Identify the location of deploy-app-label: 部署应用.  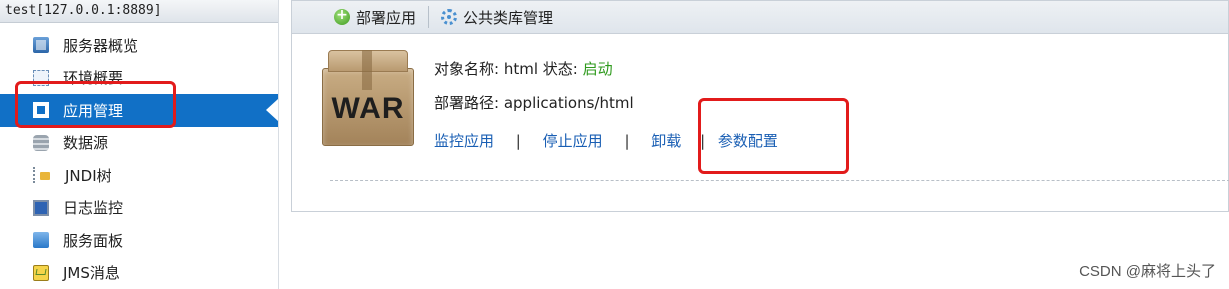
(386, 17).